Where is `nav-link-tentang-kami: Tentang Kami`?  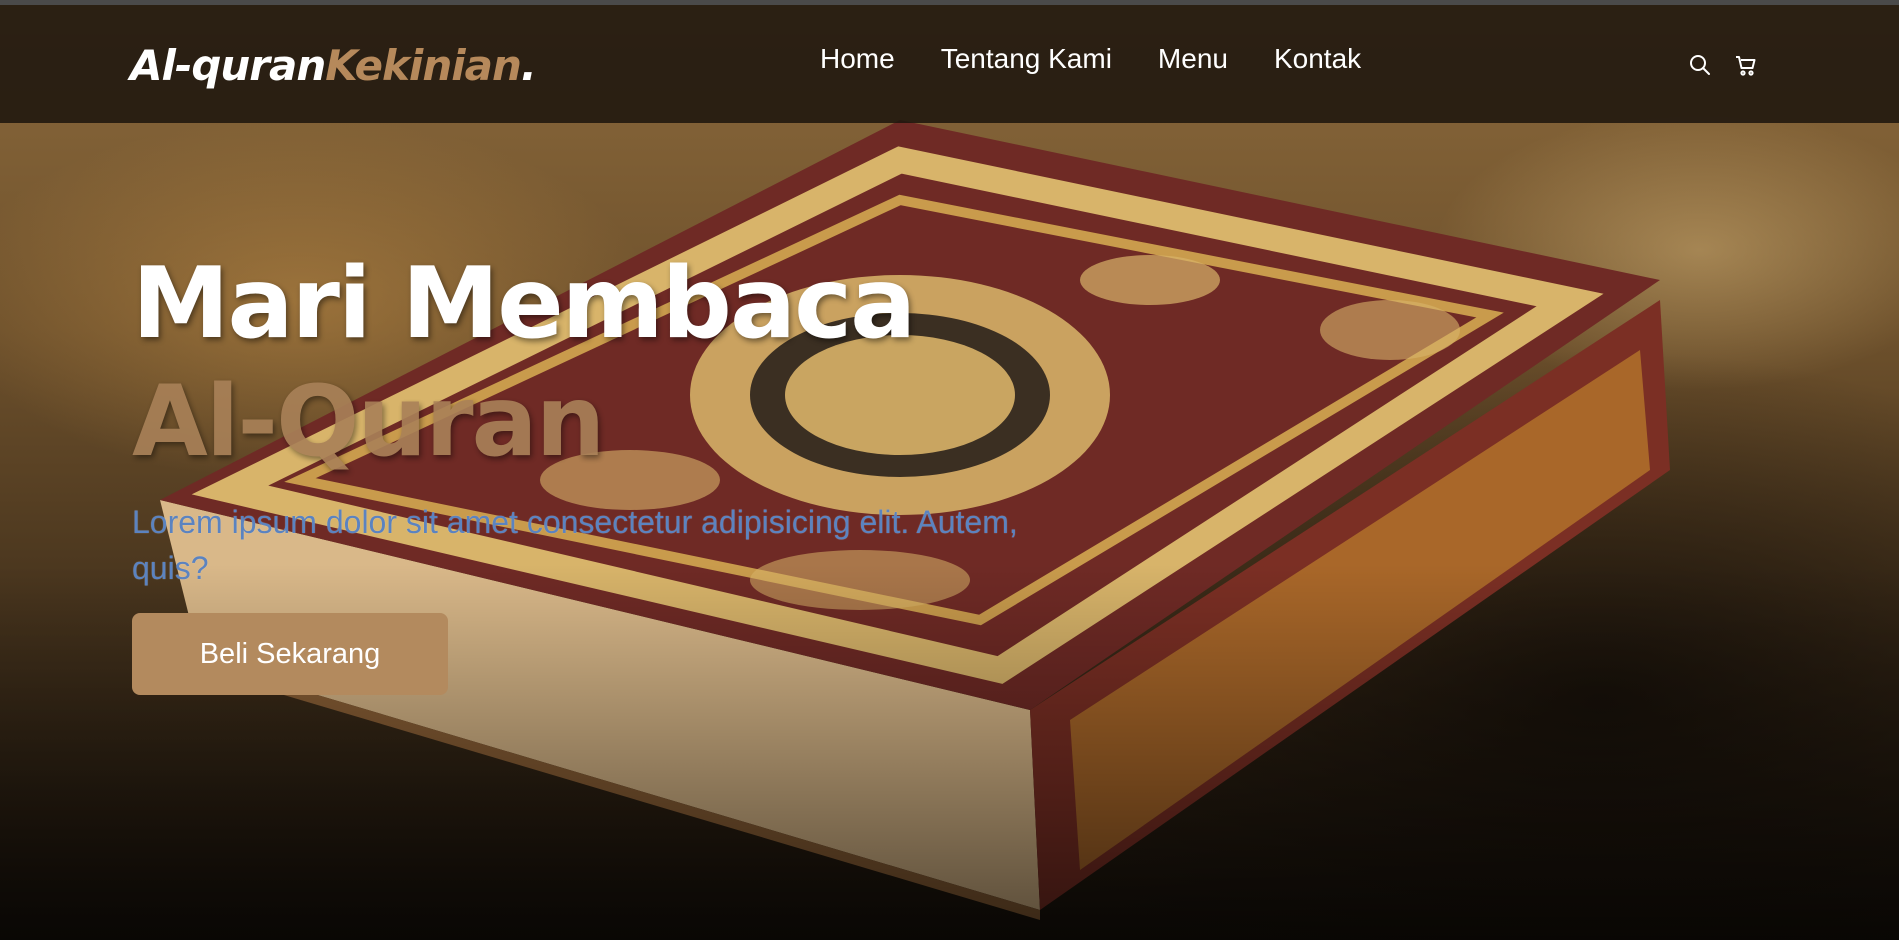
nav-link-tentang-kami: Tentang Kami is located at coordinates (1026, 59).